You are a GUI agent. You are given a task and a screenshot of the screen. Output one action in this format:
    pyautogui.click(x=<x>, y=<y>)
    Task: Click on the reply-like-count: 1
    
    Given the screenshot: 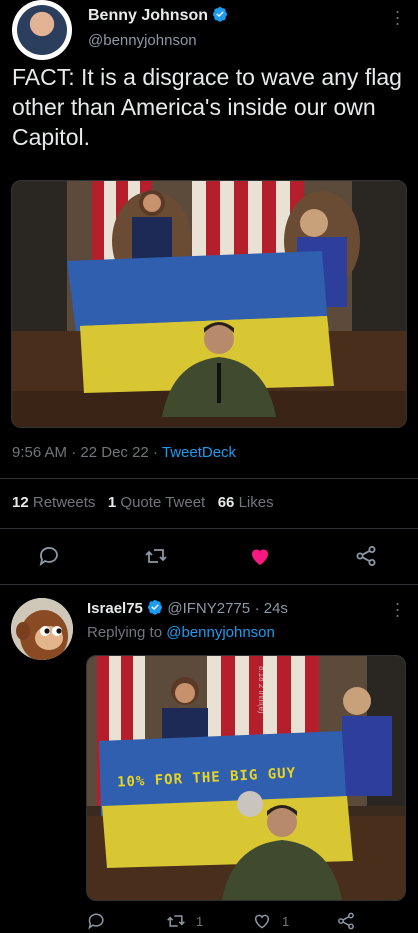 What is the action you would take?
    pyautogui.click(x=286, y=921)
    